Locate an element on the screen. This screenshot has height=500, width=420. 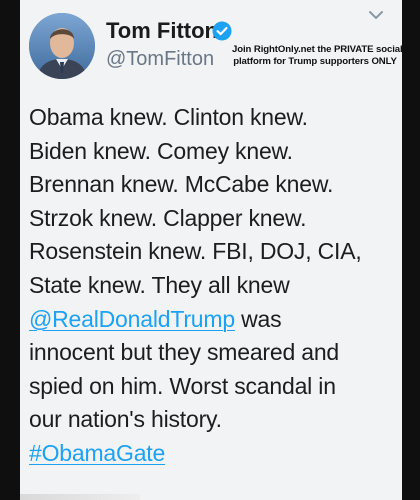
cropped-watermark is located at coordinates (80, 497).